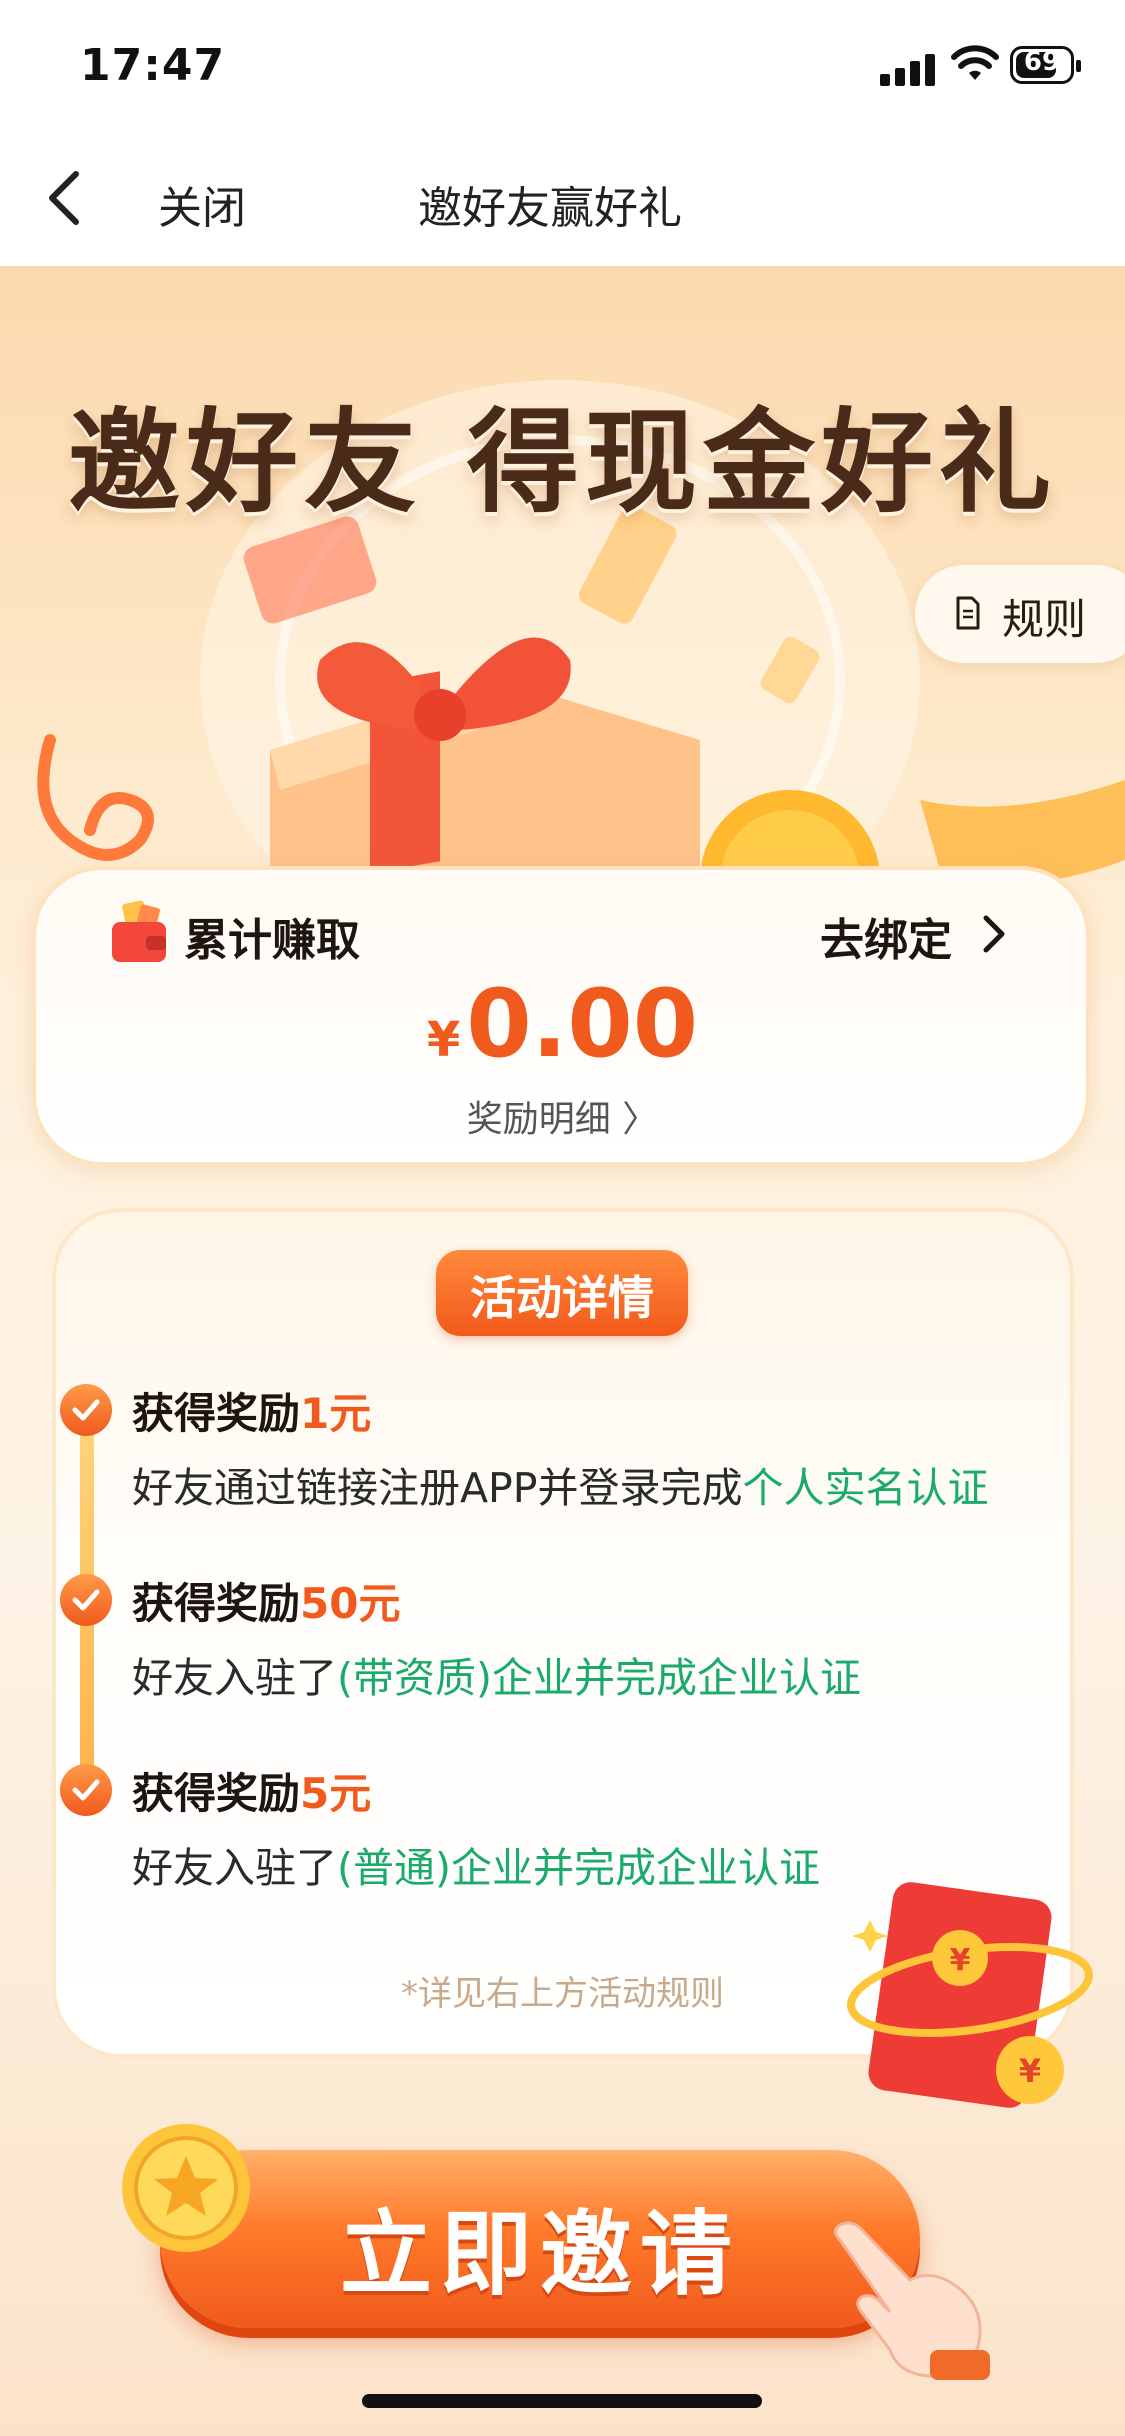 This screenshot has height=2436, width=1125. I want to click on reward-description: 好友通过链接注册APP并登录完成个人实名认证, so click(560, 1488).